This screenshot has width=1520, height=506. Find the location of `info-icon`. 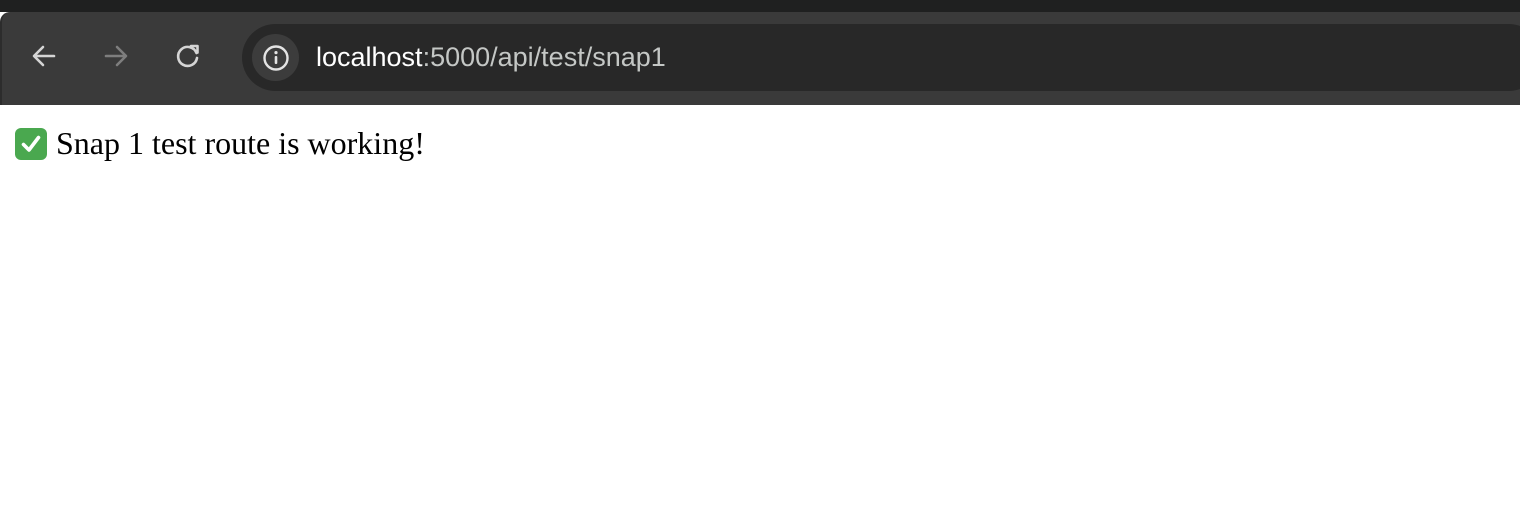

info-icon is located at coordinates (275, 57).